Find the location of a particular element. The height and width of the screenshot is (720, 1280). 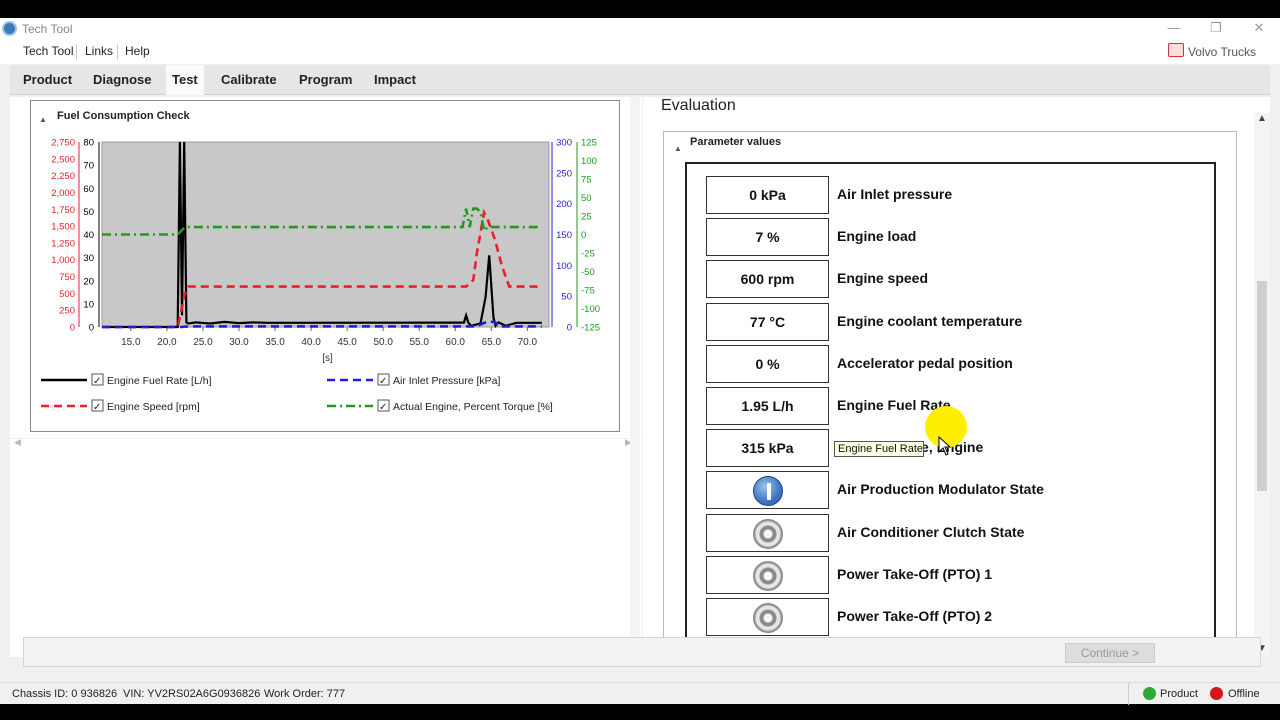

x-tick-label: 20.0 is located at coordinates (167, 342).